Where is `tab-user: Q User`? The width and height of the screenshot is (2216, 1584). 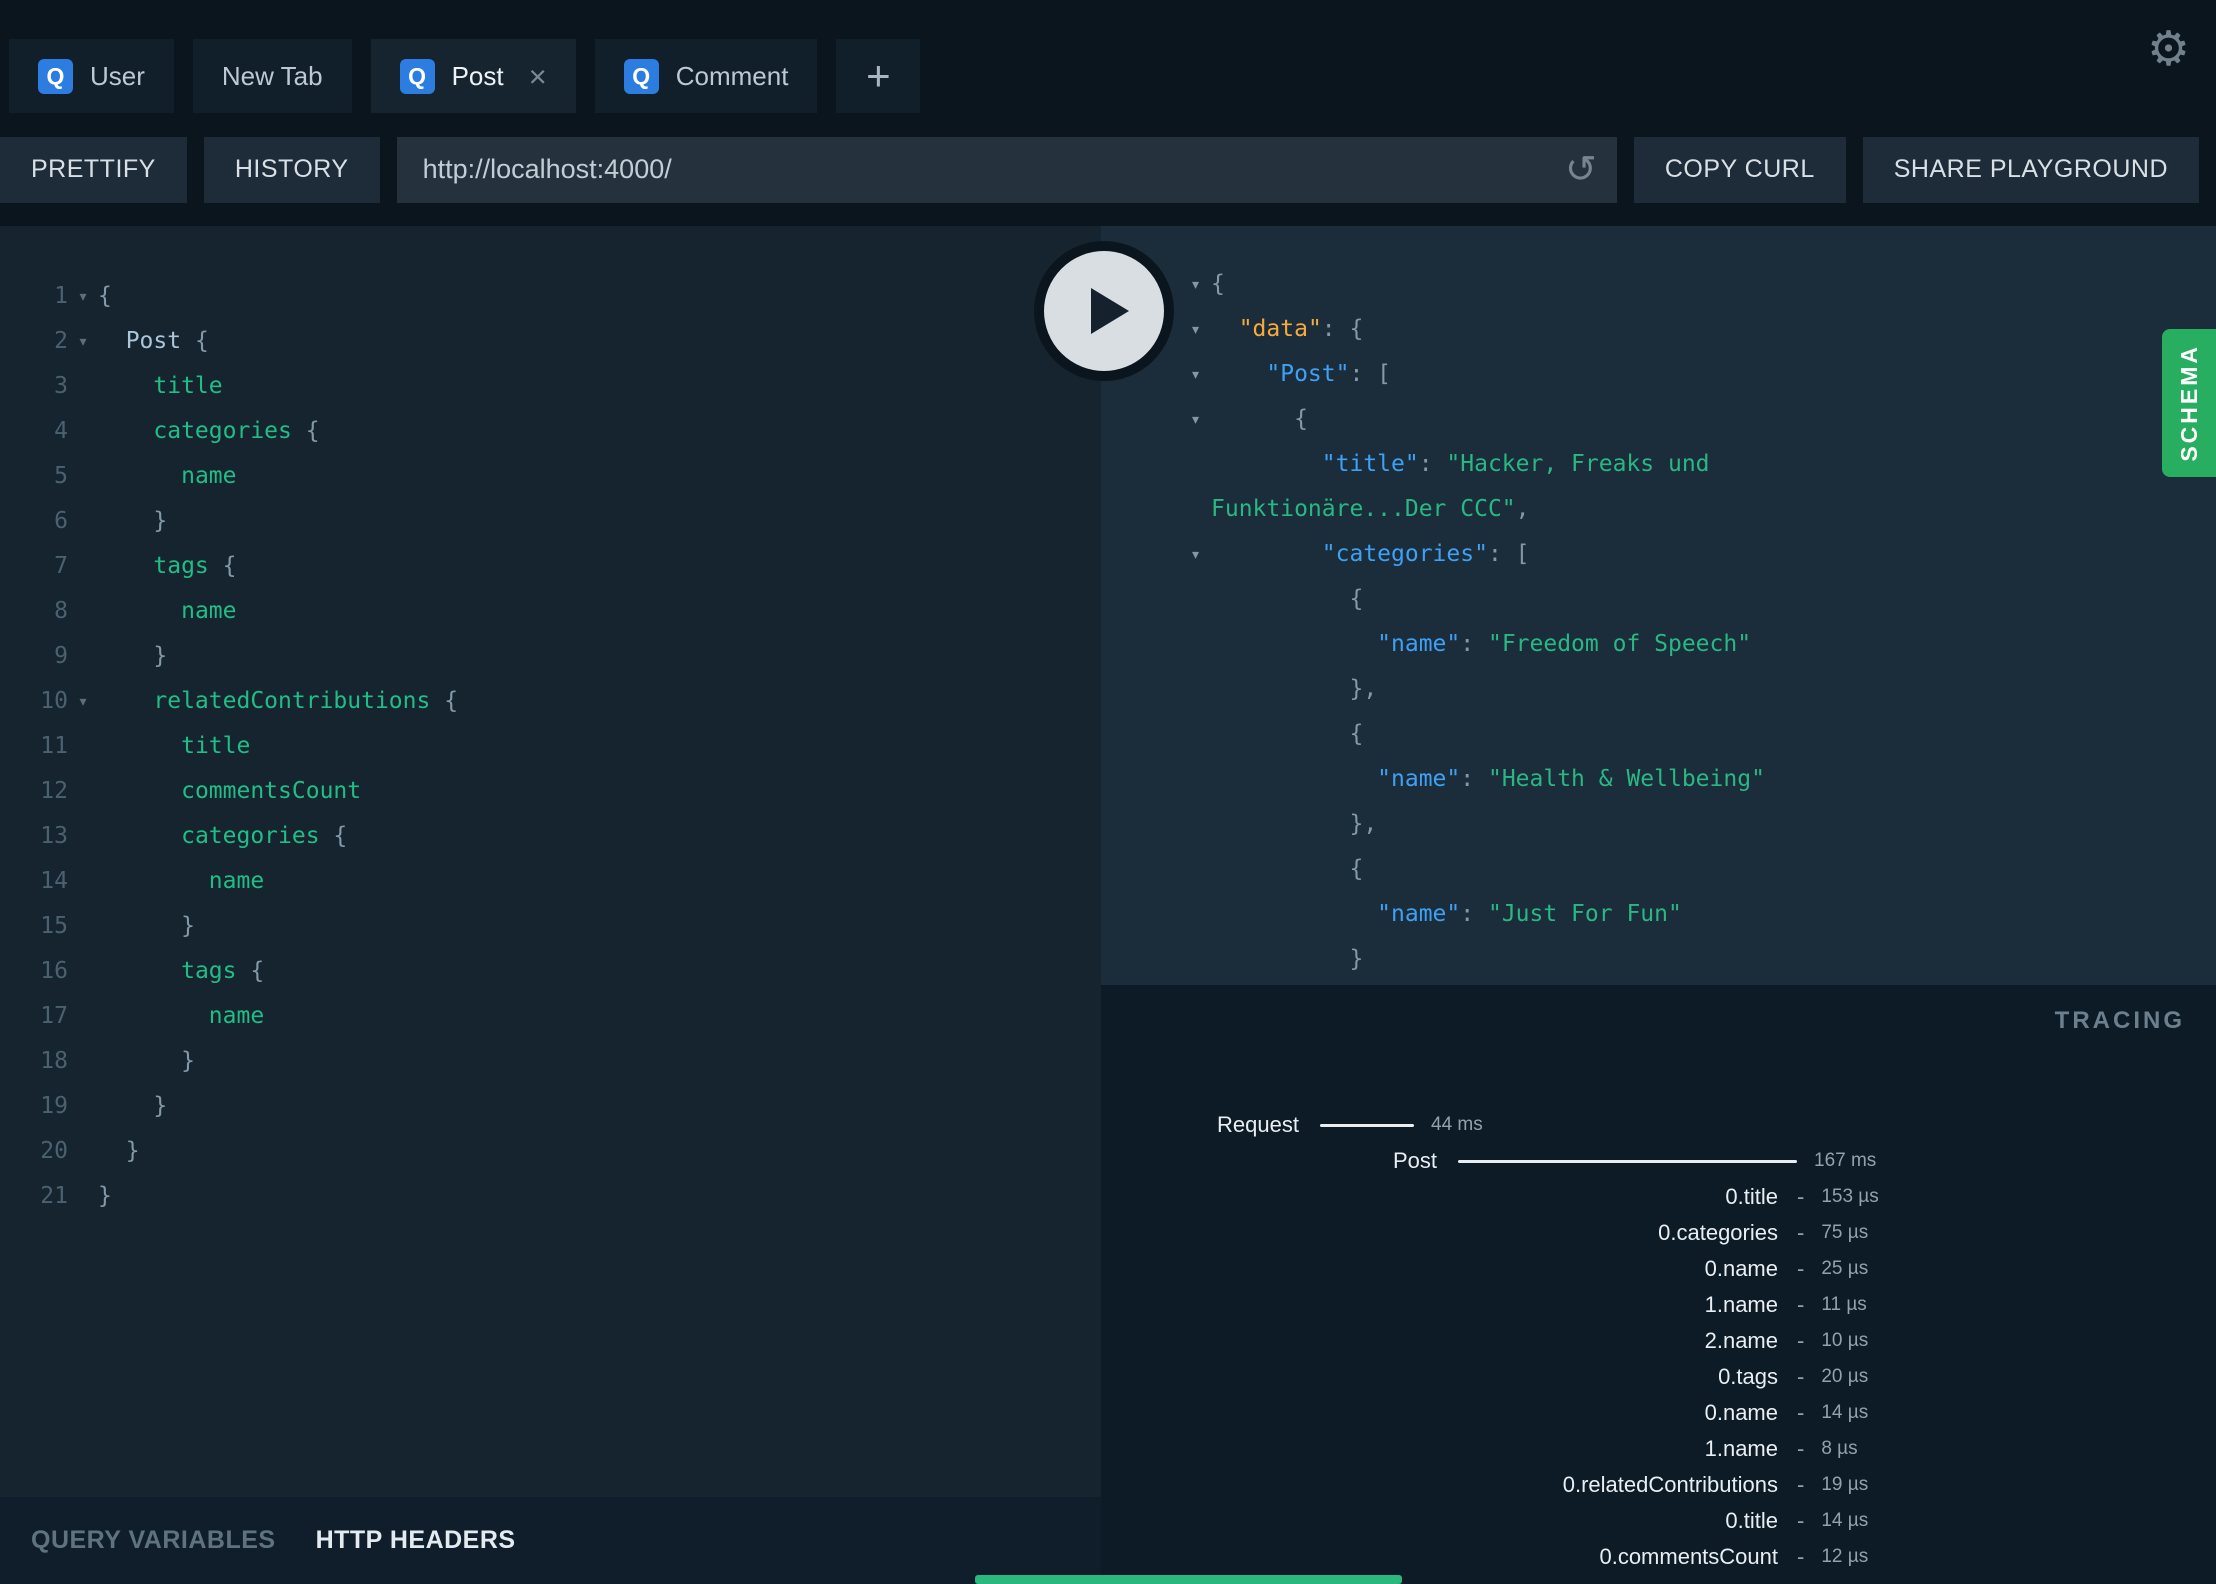
tab-user: Q User is located at coordinates (91, 76).